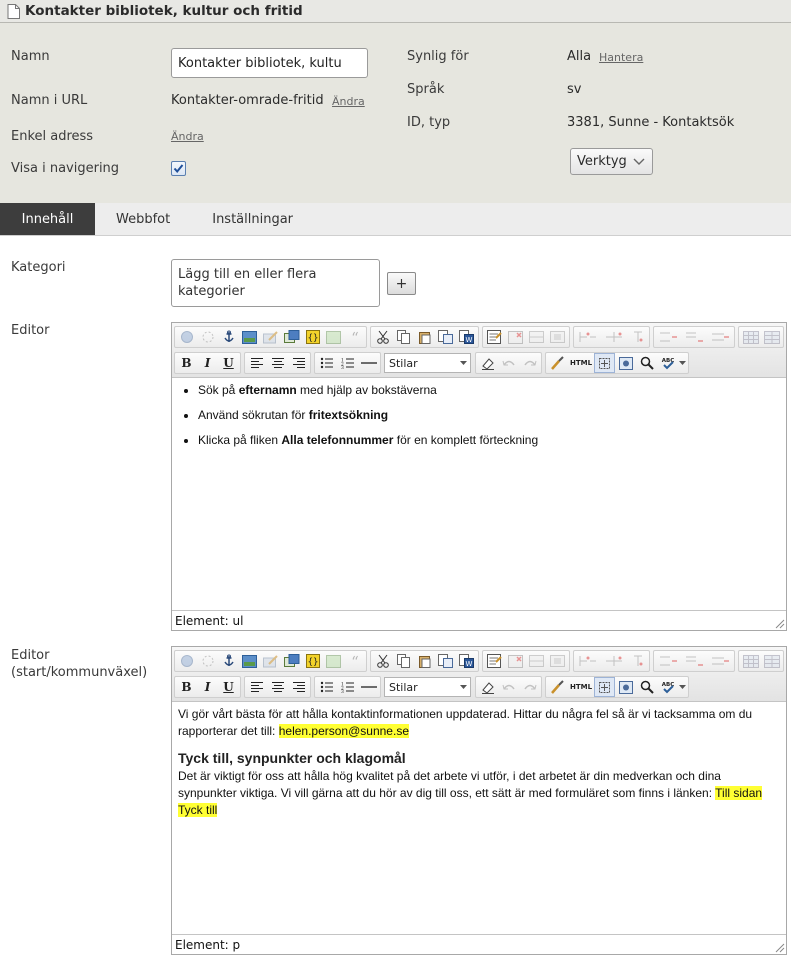 The image size is (791, 963). What do you see at coordinates (343, 731) in the screenshot?
I see `email-link: helen.person@sunne.se` at bounding box center [343, 731].